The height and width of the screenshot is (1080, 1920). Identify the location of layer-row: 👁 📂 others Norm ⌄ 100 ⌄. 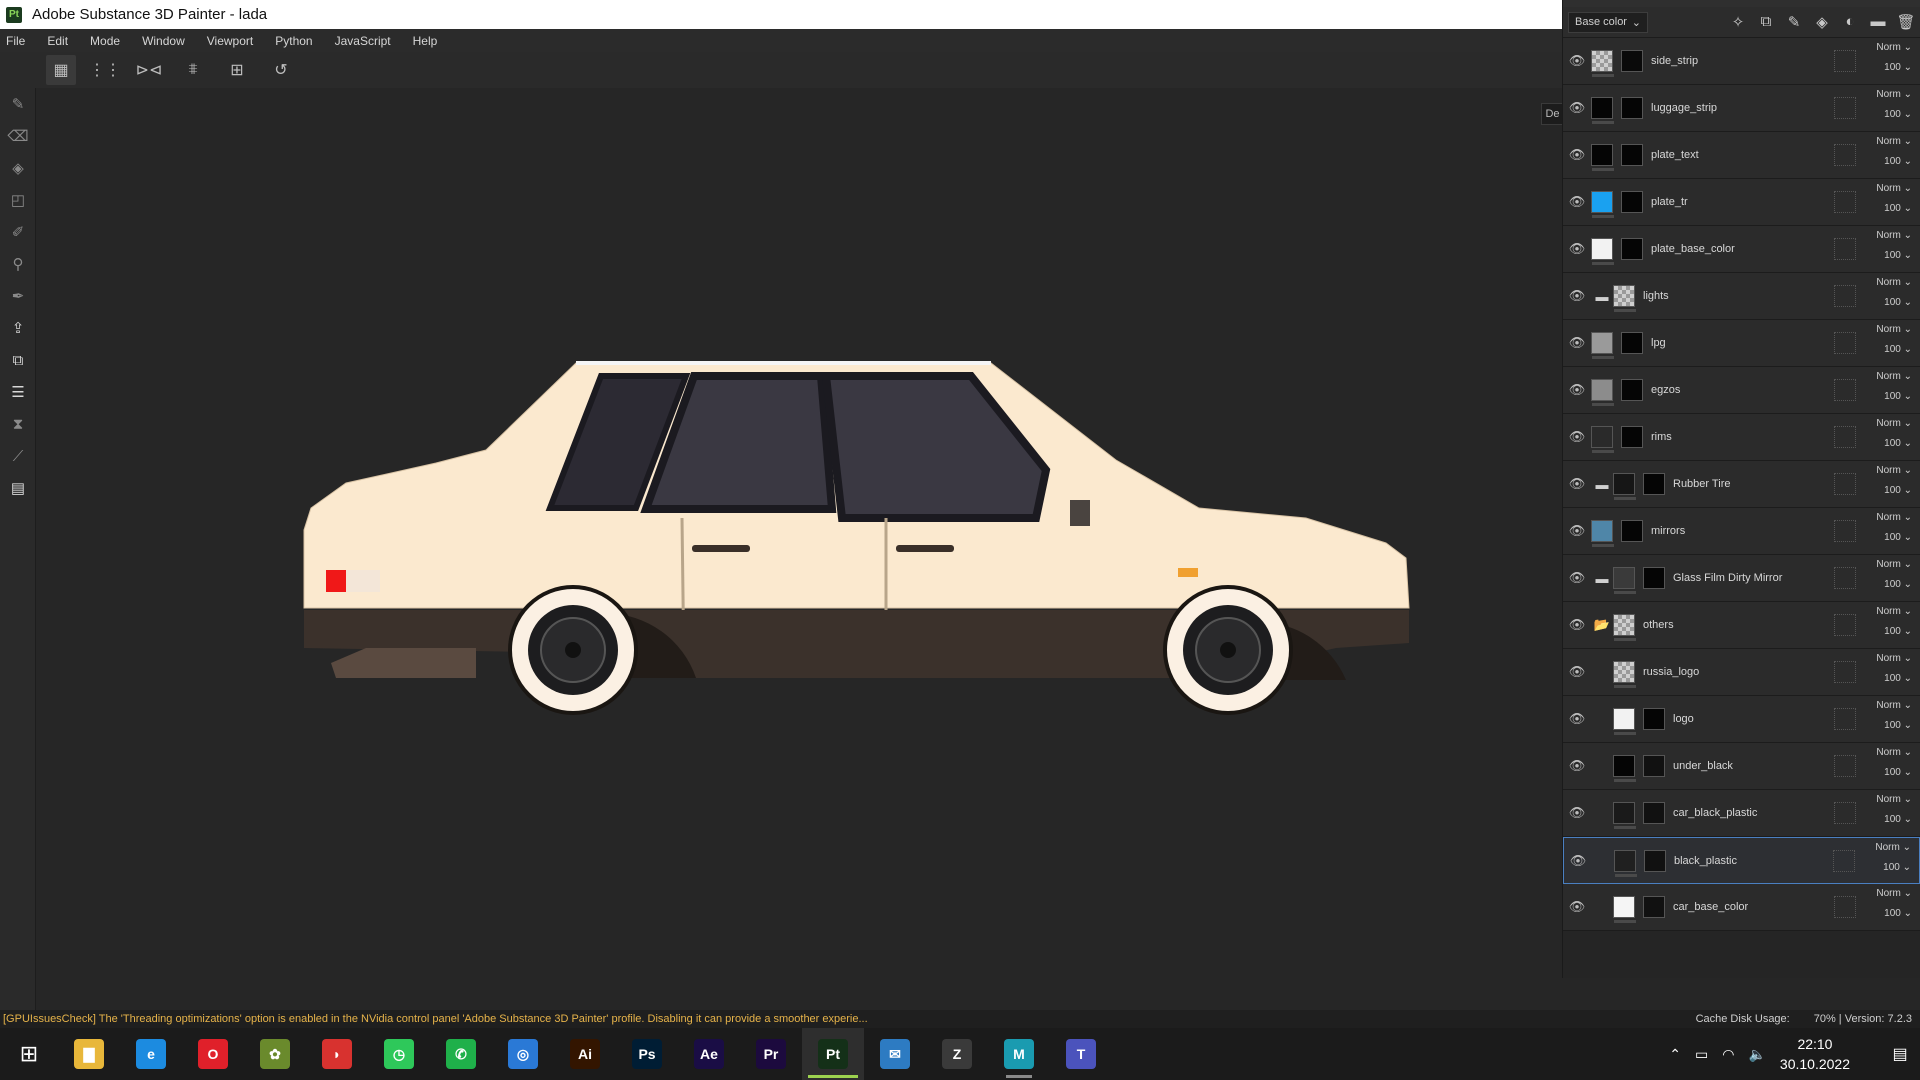
(1741, 625).